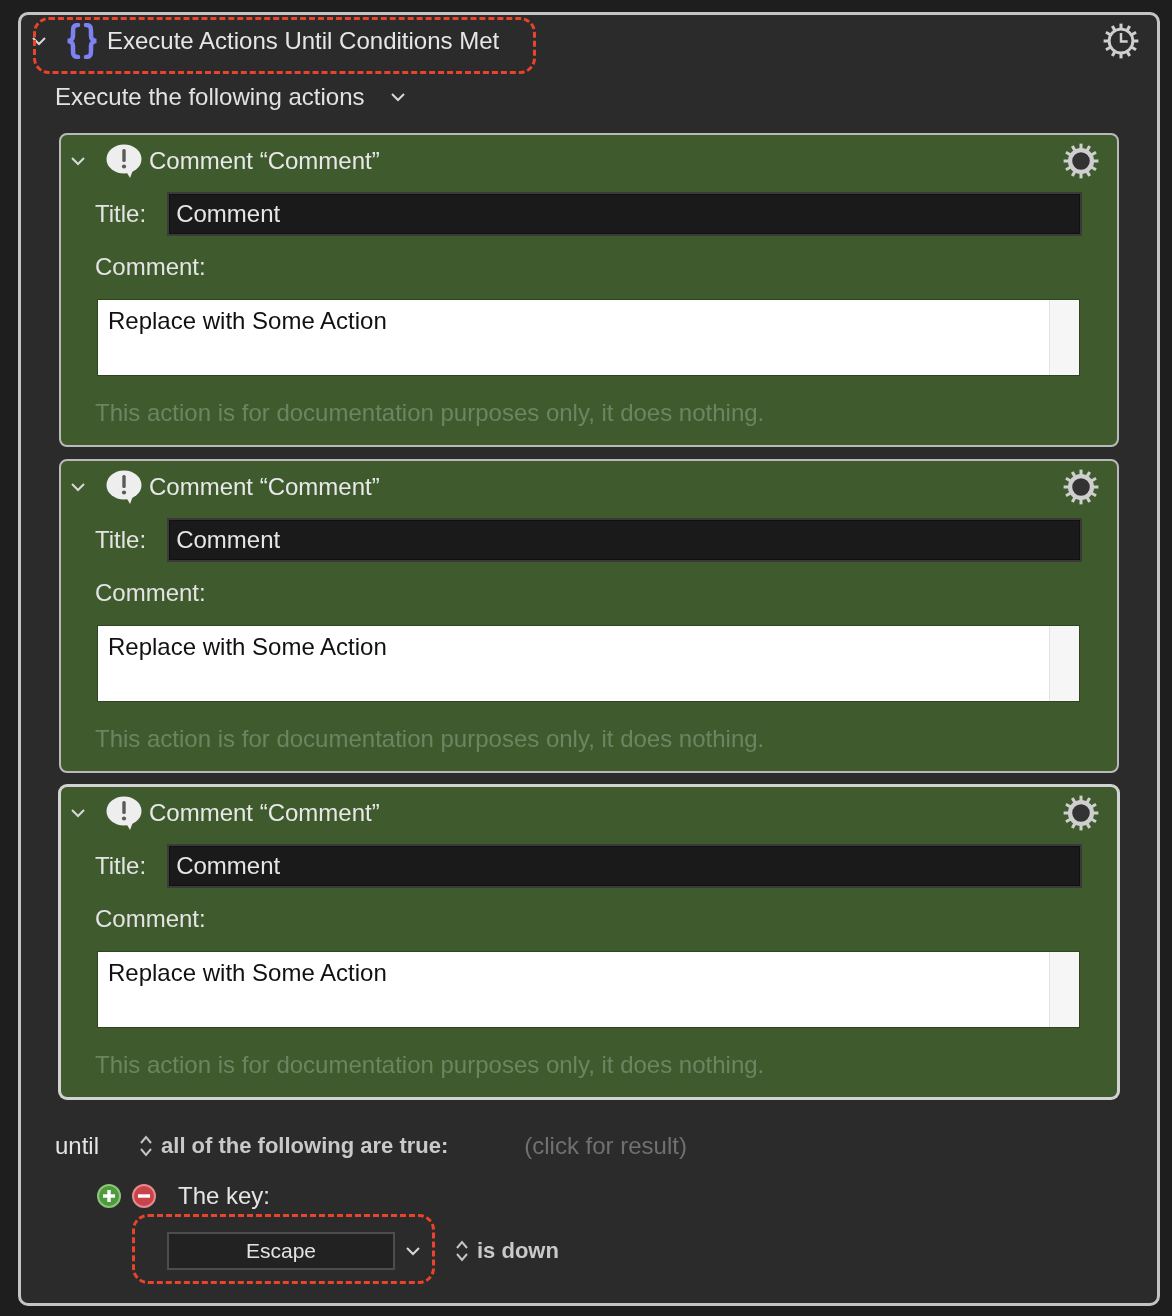  Describe the element at coordinates (224, 1196) in the screenshot. I see `condition-label: The key:` at that location.